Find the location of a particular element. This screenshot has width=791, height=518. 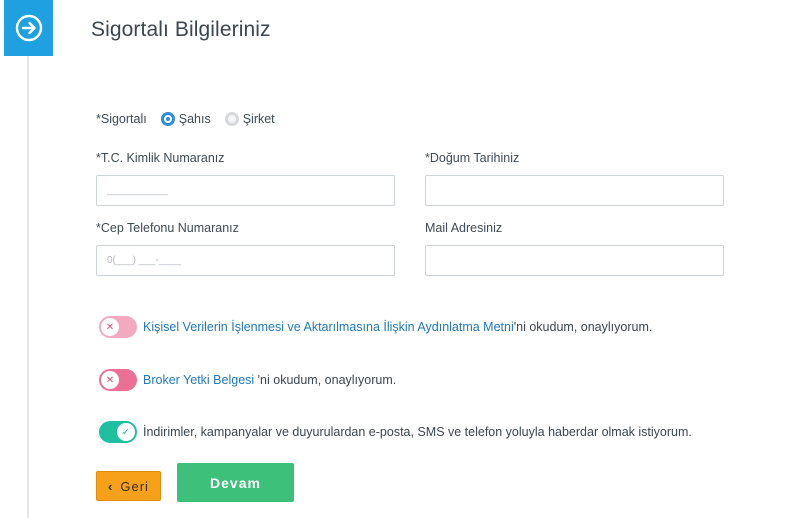

tc-id-label: *T.C. Kimlik Numaranız is located at coordinates (160, 158).